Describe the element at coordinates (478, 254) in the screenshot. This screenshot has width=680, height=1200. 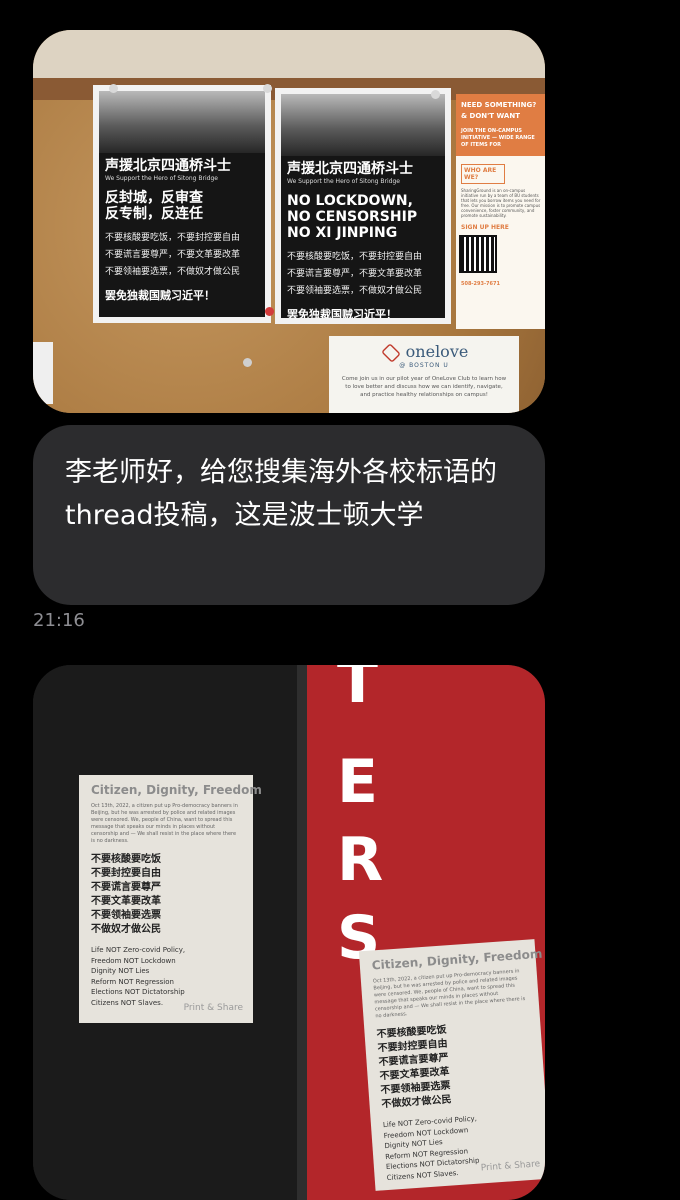
I see `qr-code-icon` at that location.